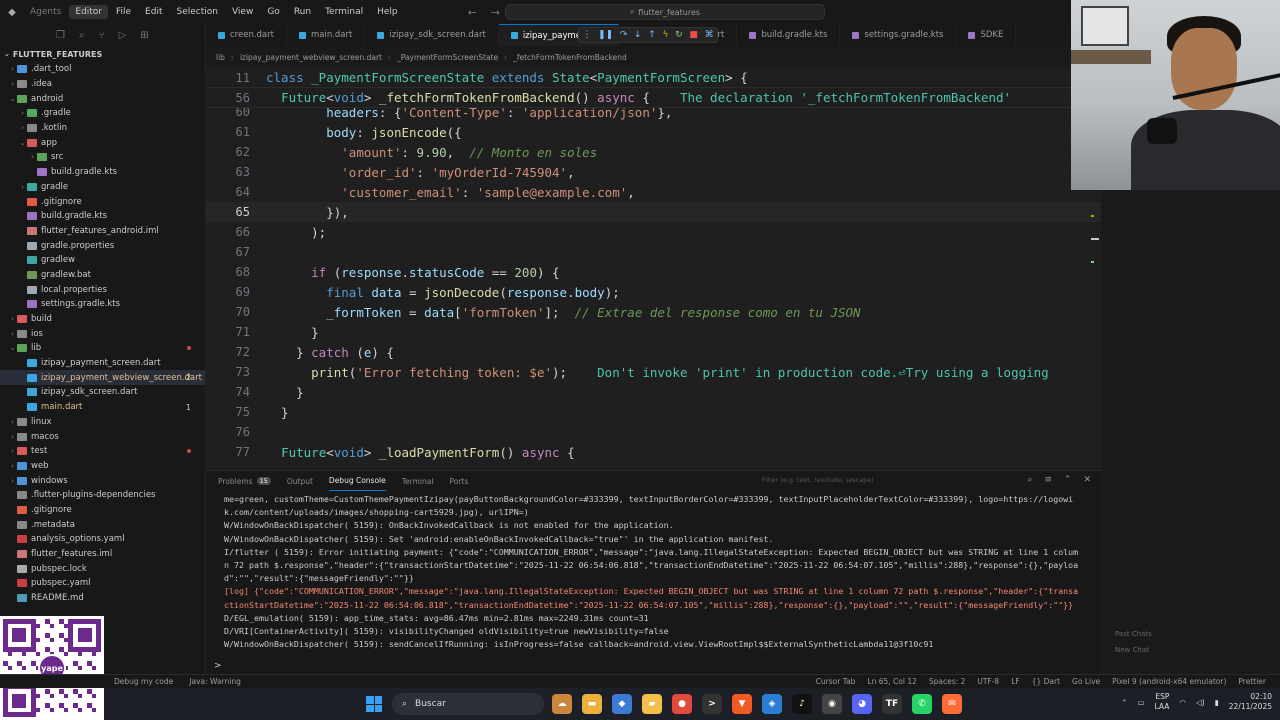 This screenshot has width=1280, height=720. I want to click on editor-tab: build.gradle.kts, so click(789, 35).